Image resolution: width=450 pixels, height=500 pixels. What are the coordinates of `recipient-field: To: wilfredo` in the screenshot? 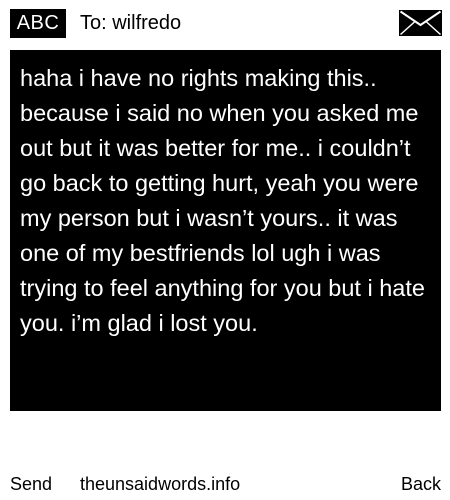 It's located at (130, 23).